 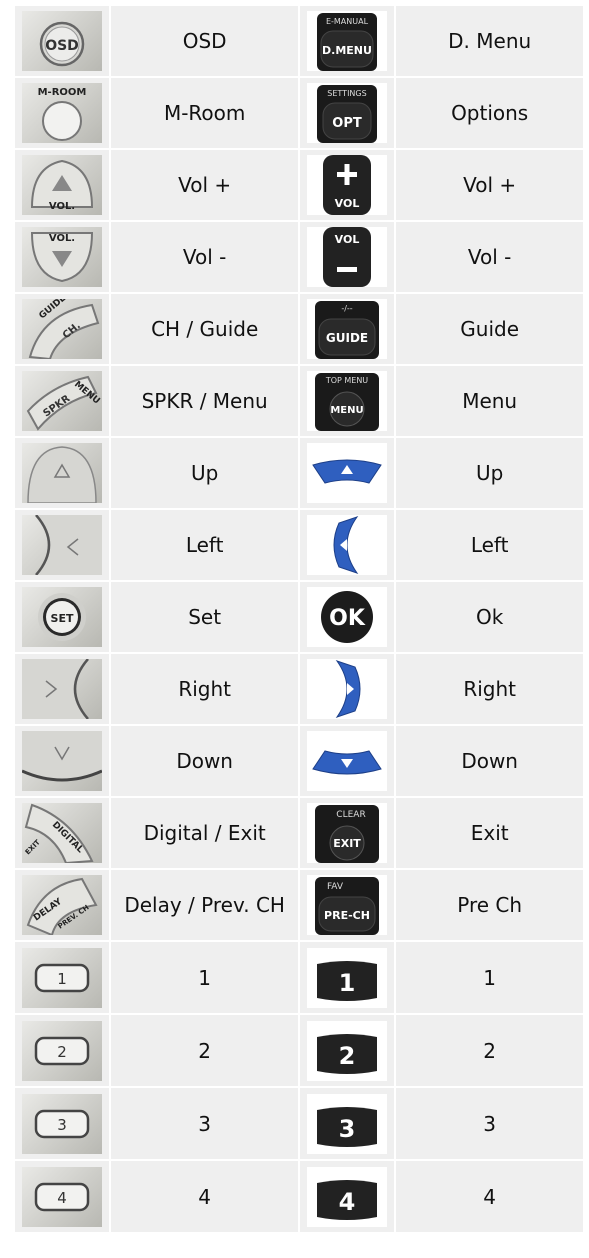 I want to click on left-label: 1, so click(x=204, y=977).